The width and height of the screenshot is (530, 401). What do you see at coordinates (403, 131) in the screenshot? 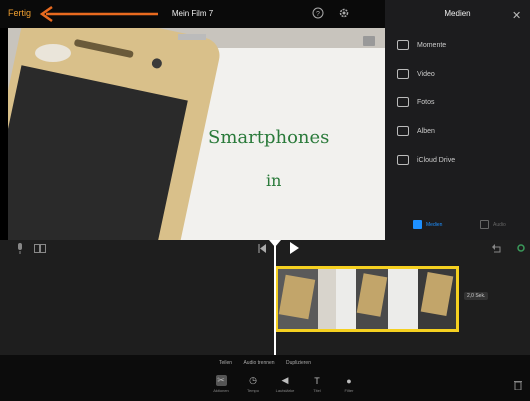
I see `album-icon` at bounding box center [403, 131].